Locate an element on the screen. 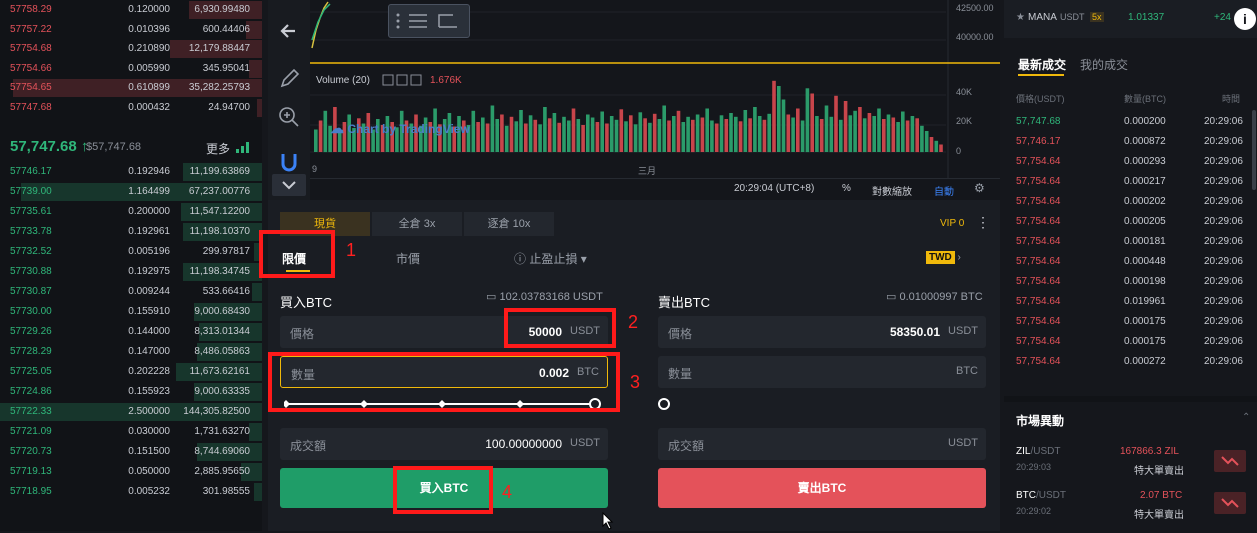  mover-btc: BTC/USDT is located at coordinates (1041, 495).